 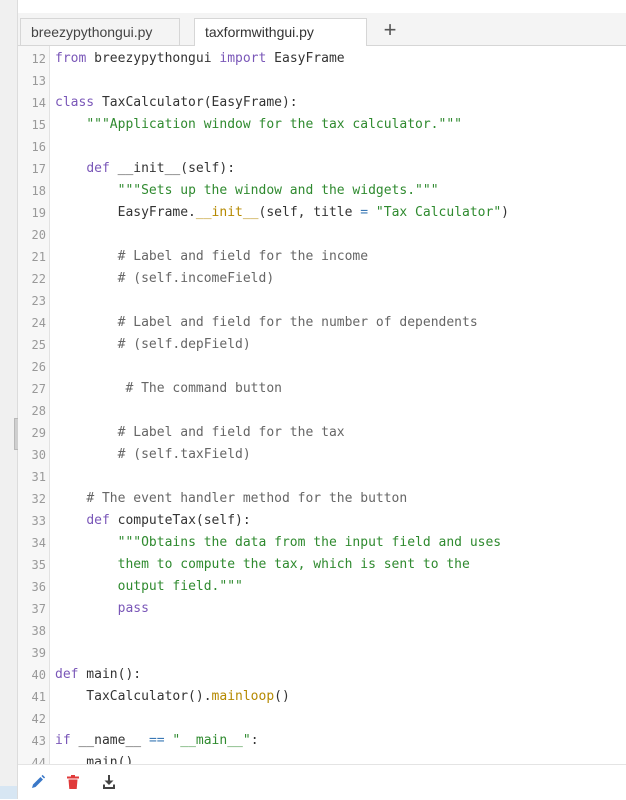 I want to click on code-token: # The command button, so click(x=203, y=388).